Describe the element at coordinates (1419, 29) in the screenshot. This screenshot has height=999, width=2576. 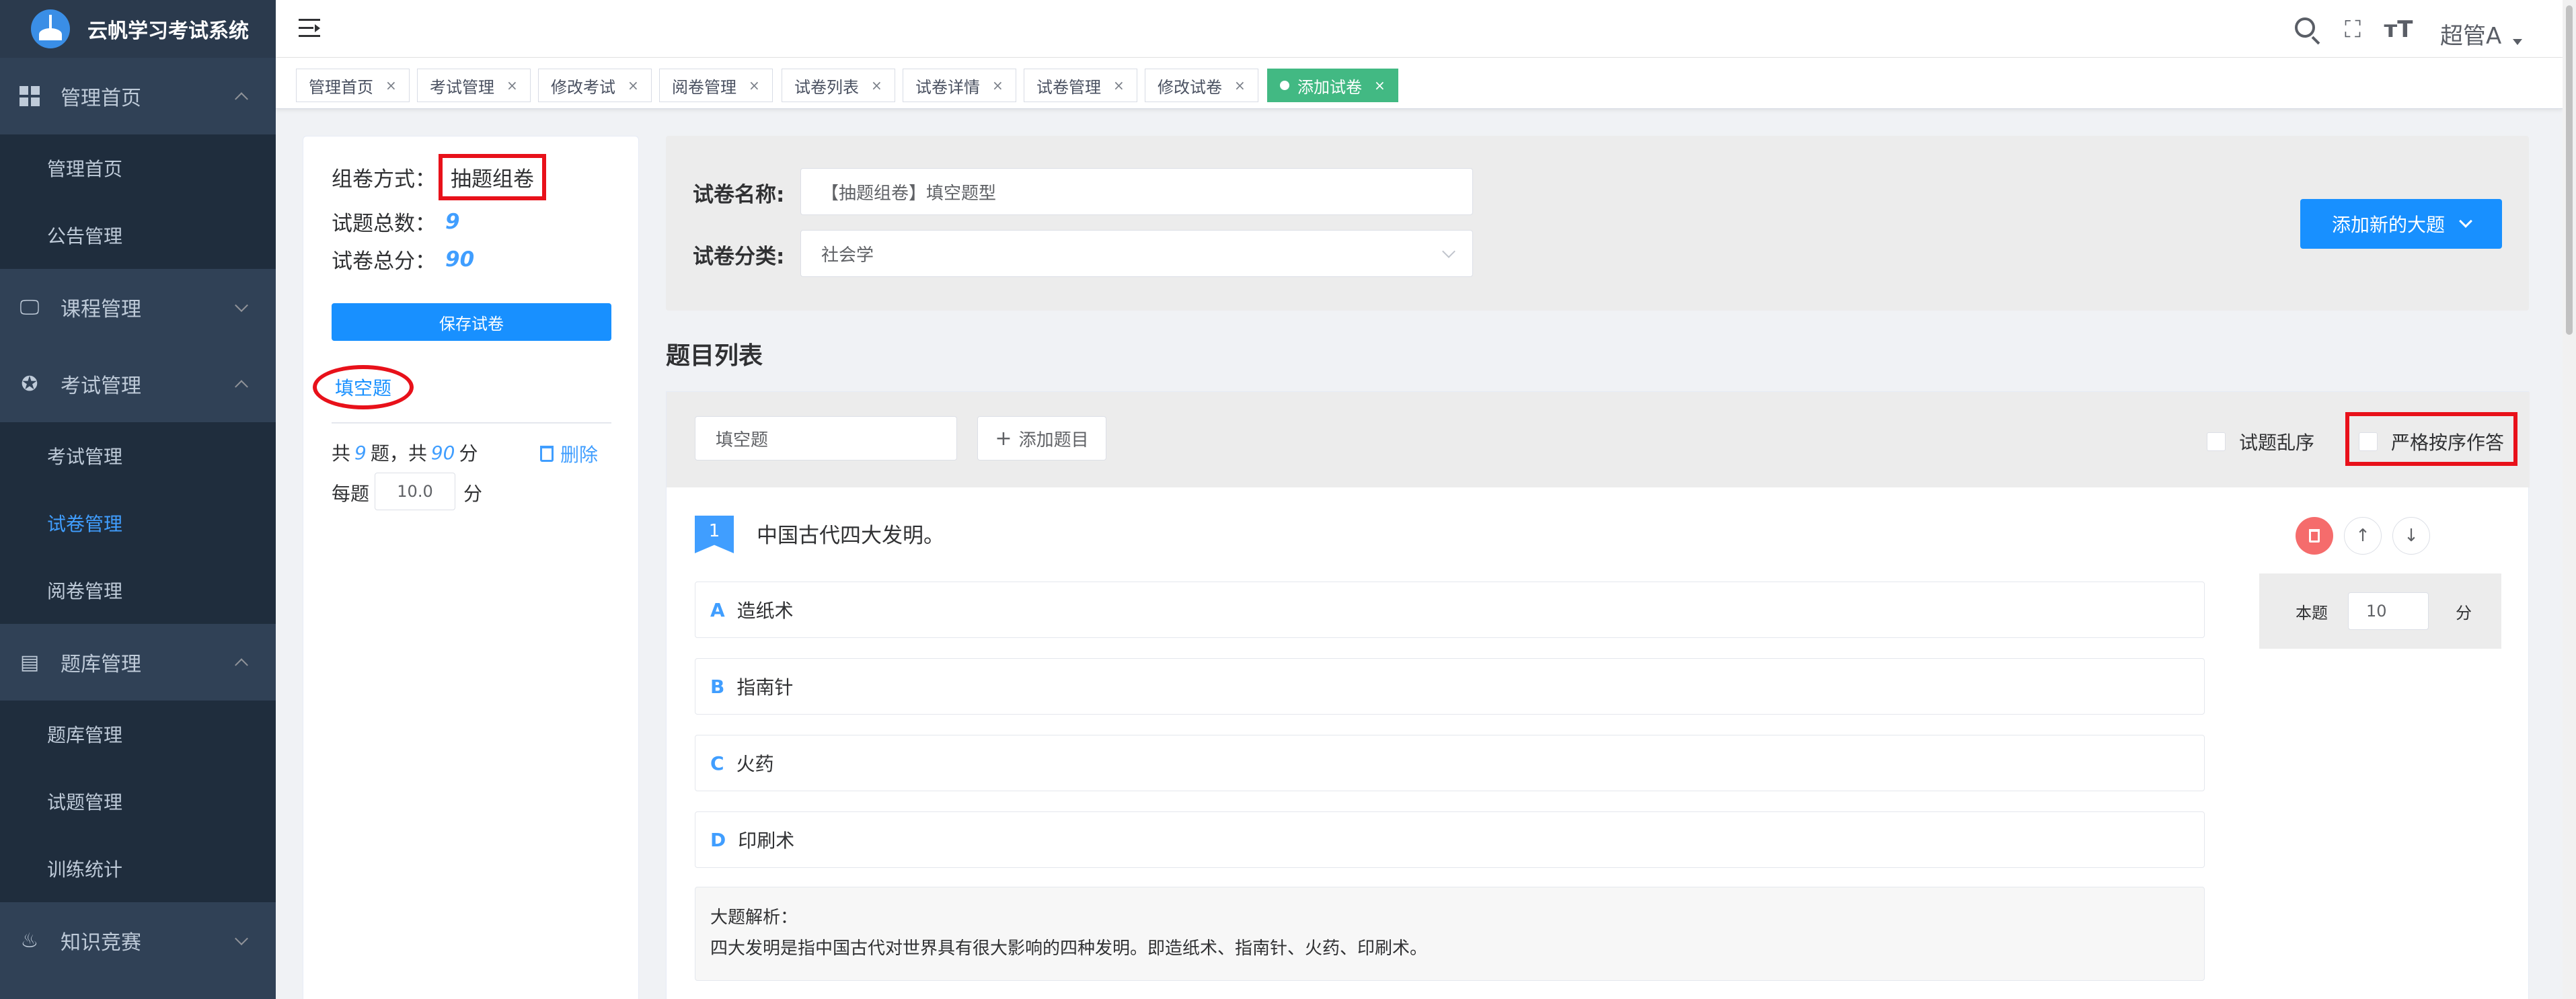
I see `top-header: ⛶ ᴛT 超管A` at that location.